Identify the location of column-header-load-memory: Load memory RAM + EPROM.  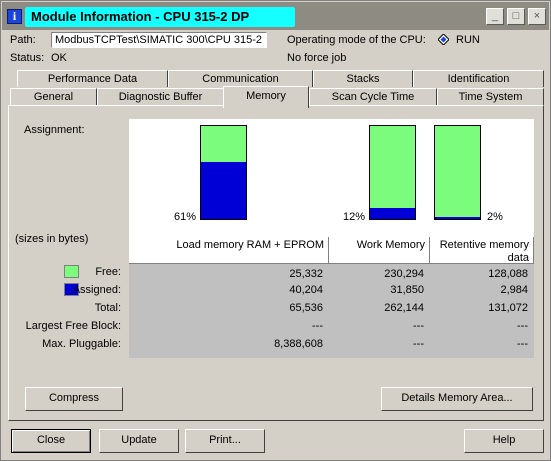
(229, 250).